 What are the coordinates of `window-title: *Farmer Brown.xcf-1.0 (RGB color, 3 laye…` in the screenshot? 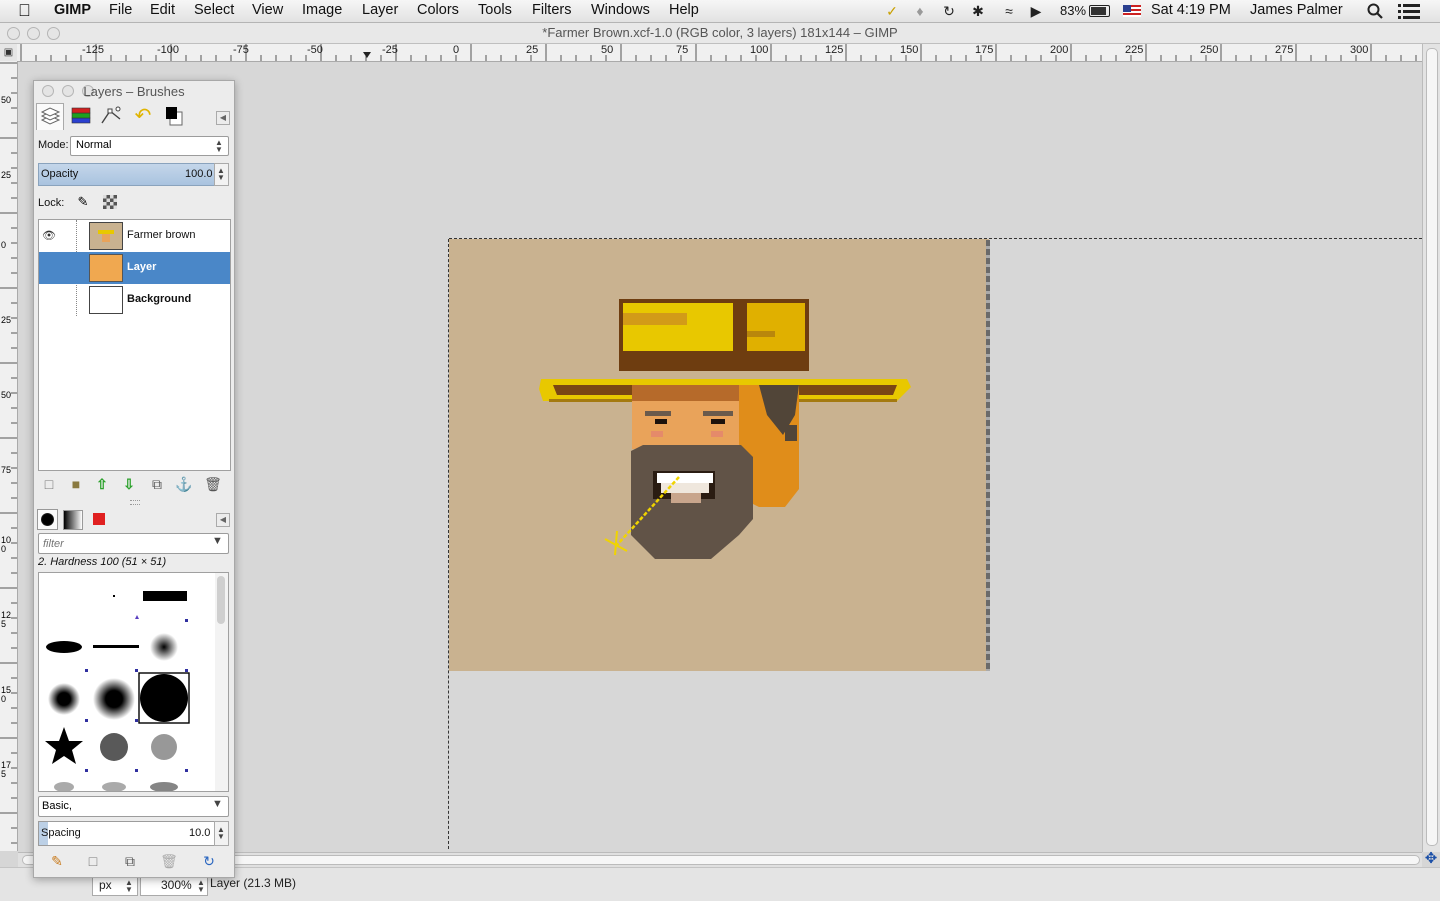 It's located at (720, 32).